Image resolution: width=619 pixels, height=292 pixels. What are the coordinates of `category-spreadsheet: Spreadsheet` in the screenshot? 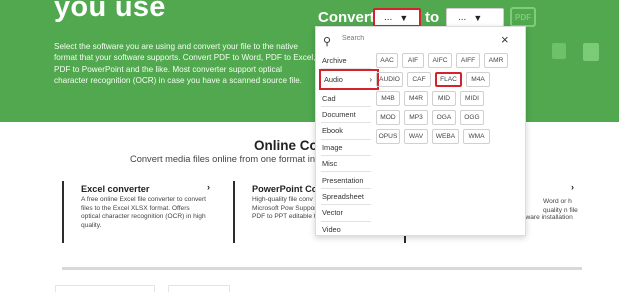 It's located at (346, 197).